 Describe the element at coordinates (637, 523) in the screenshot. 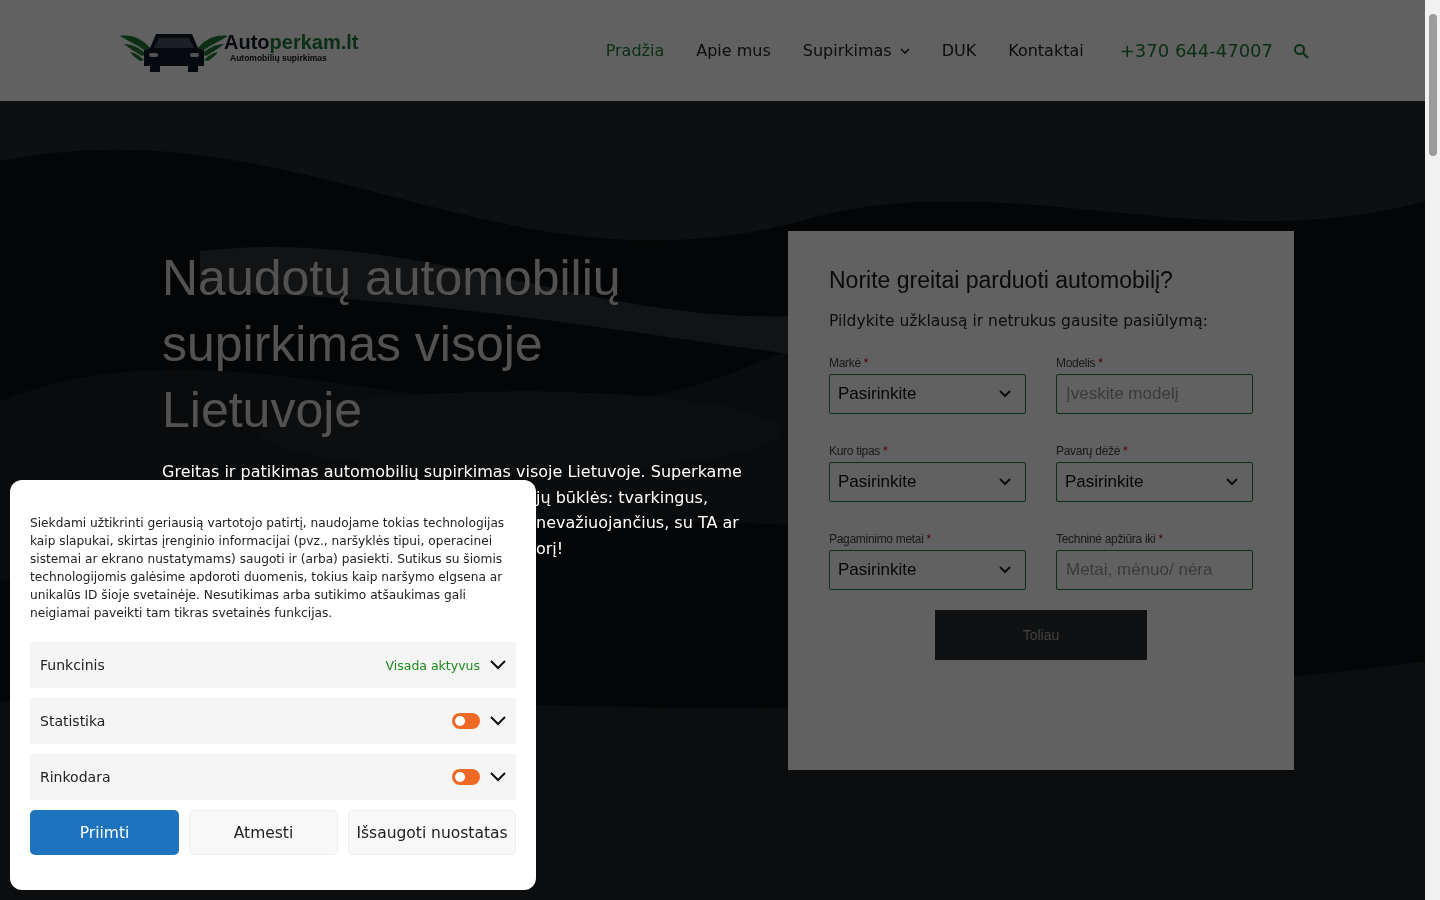

I see `hero-text: nevažiuojančius, su TA ar` at that location.